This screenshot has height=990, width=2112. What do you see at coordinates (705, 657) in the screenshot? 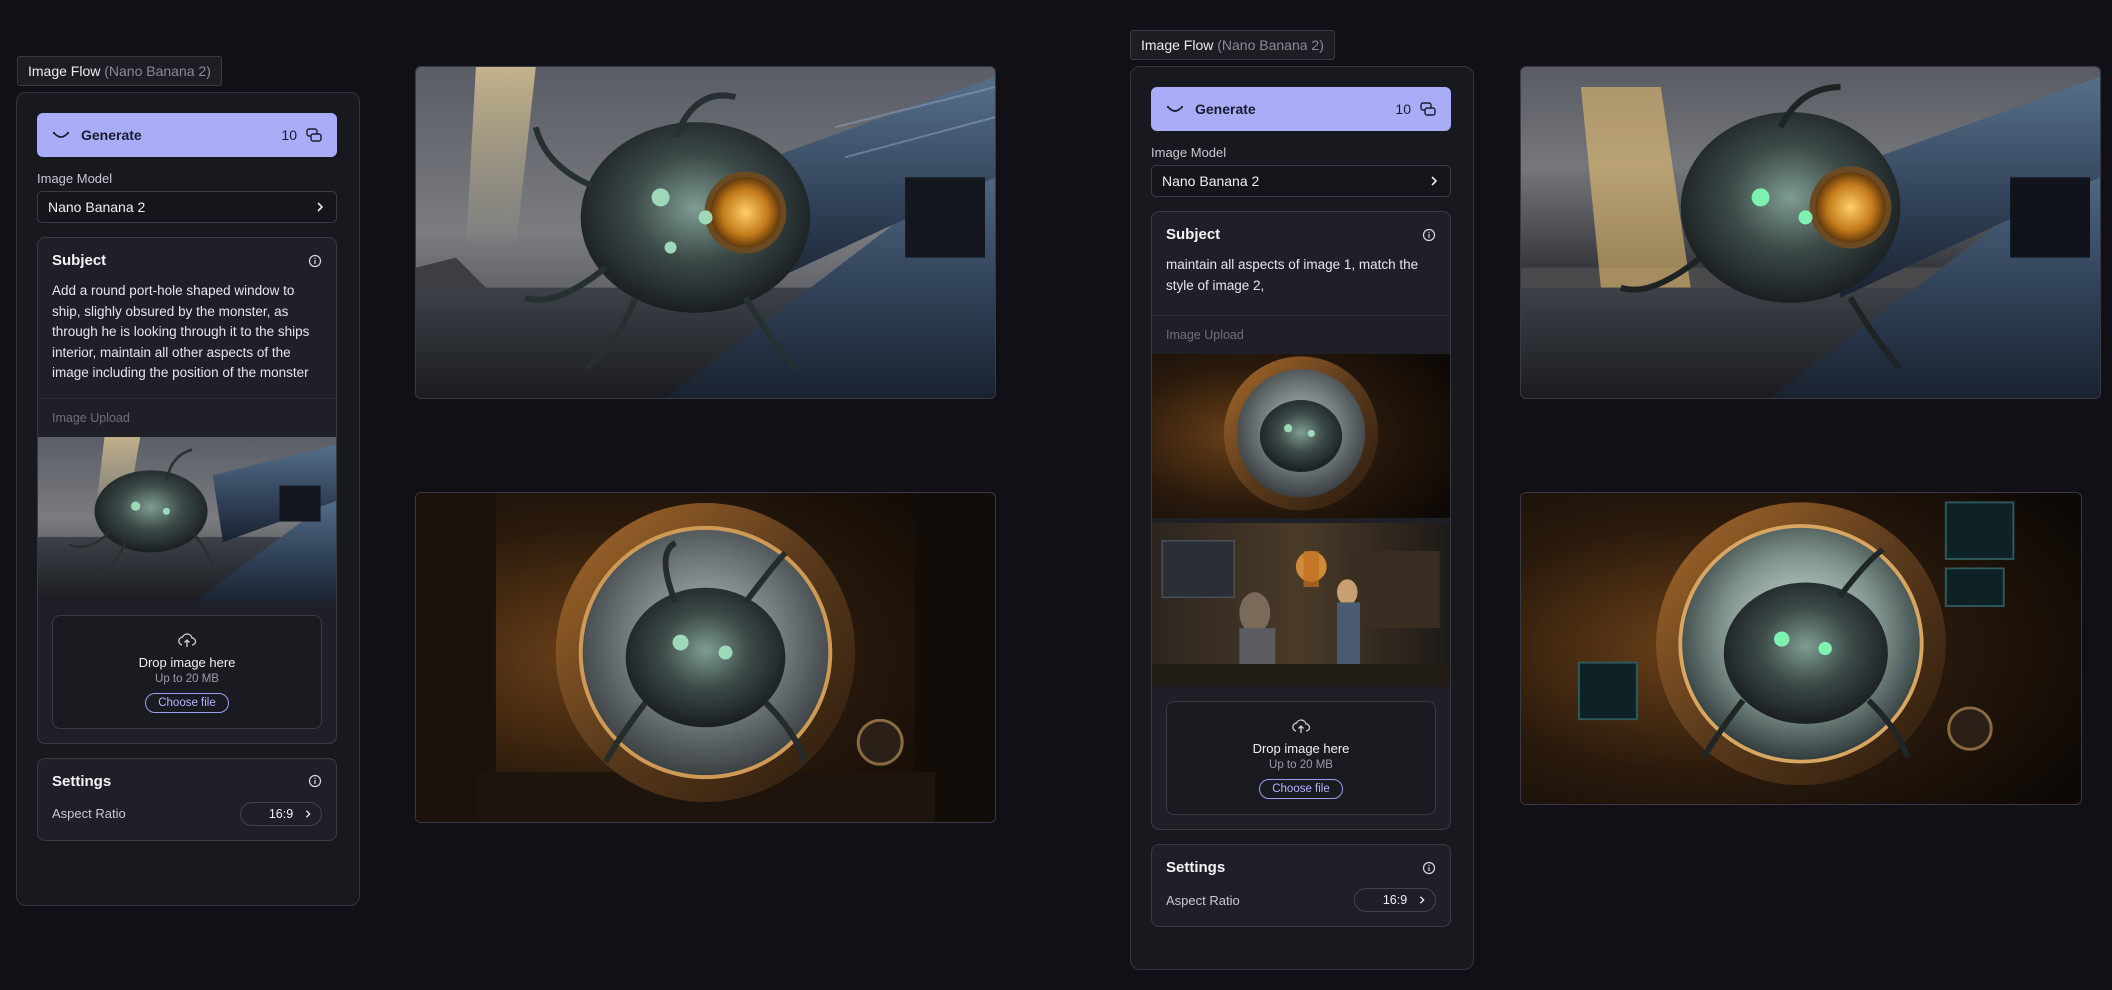
I see `output-image-porthole-interior` at bounding box center [705, 657].